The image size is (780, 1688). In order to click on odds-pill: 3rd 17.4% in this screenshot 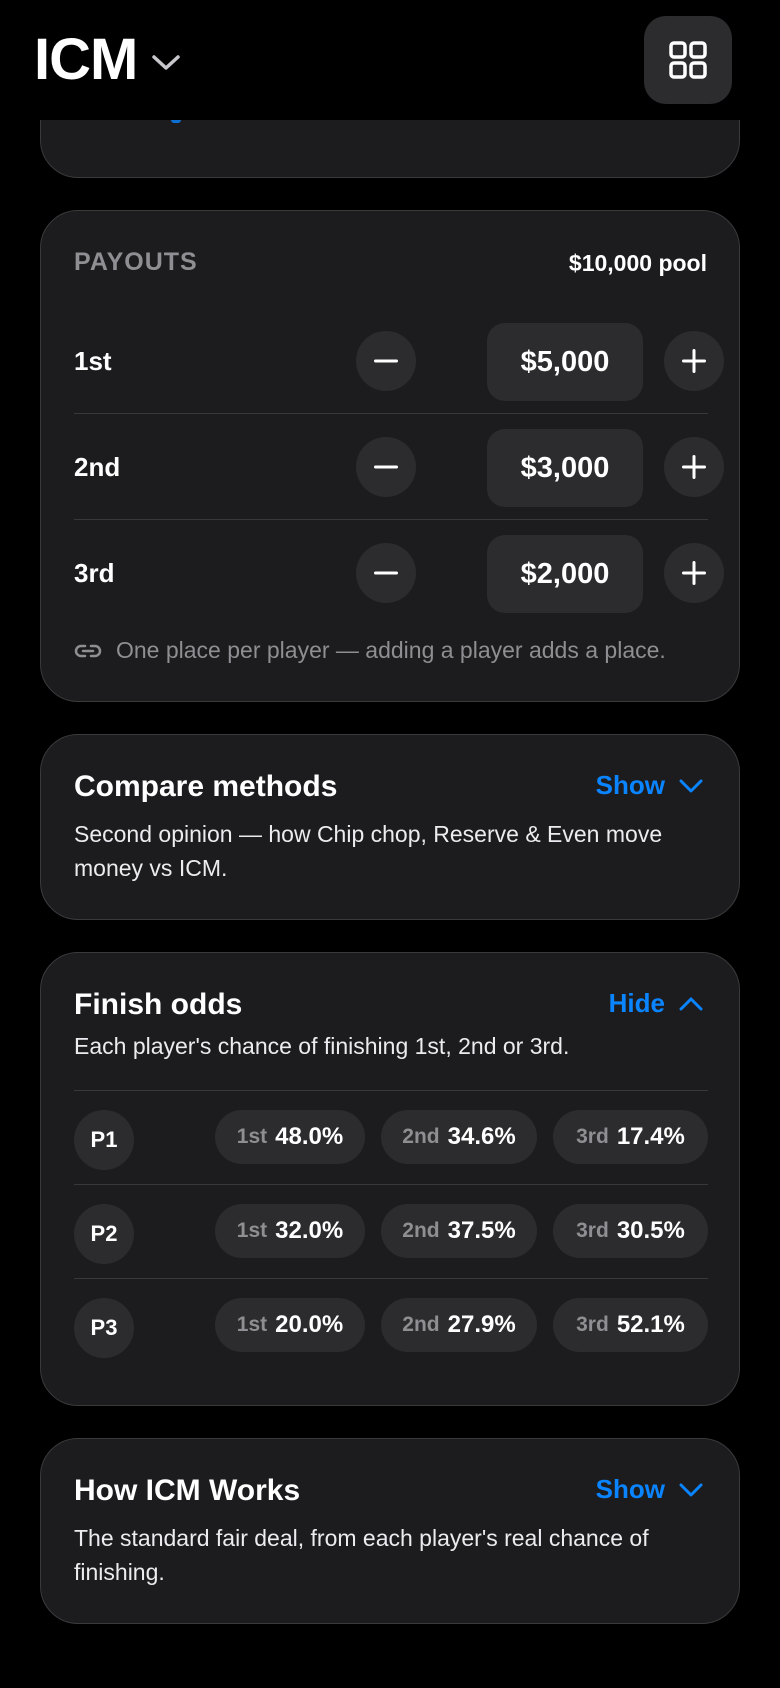, I will do `click(630, 1137)`.